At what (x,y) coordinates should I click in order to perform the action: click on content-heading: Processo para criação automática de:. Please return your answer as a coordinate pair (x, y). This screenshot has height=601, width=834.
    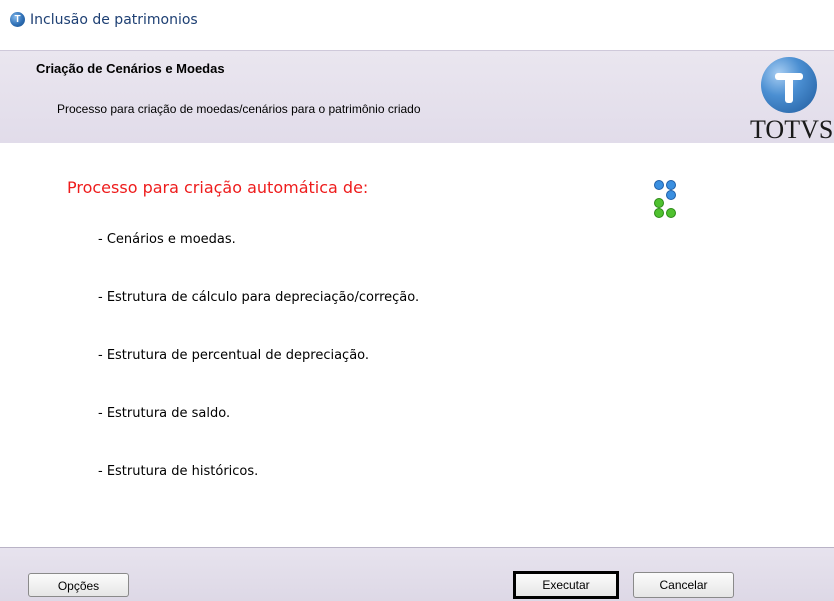
    Looking at the image, I should click on (218, 187).